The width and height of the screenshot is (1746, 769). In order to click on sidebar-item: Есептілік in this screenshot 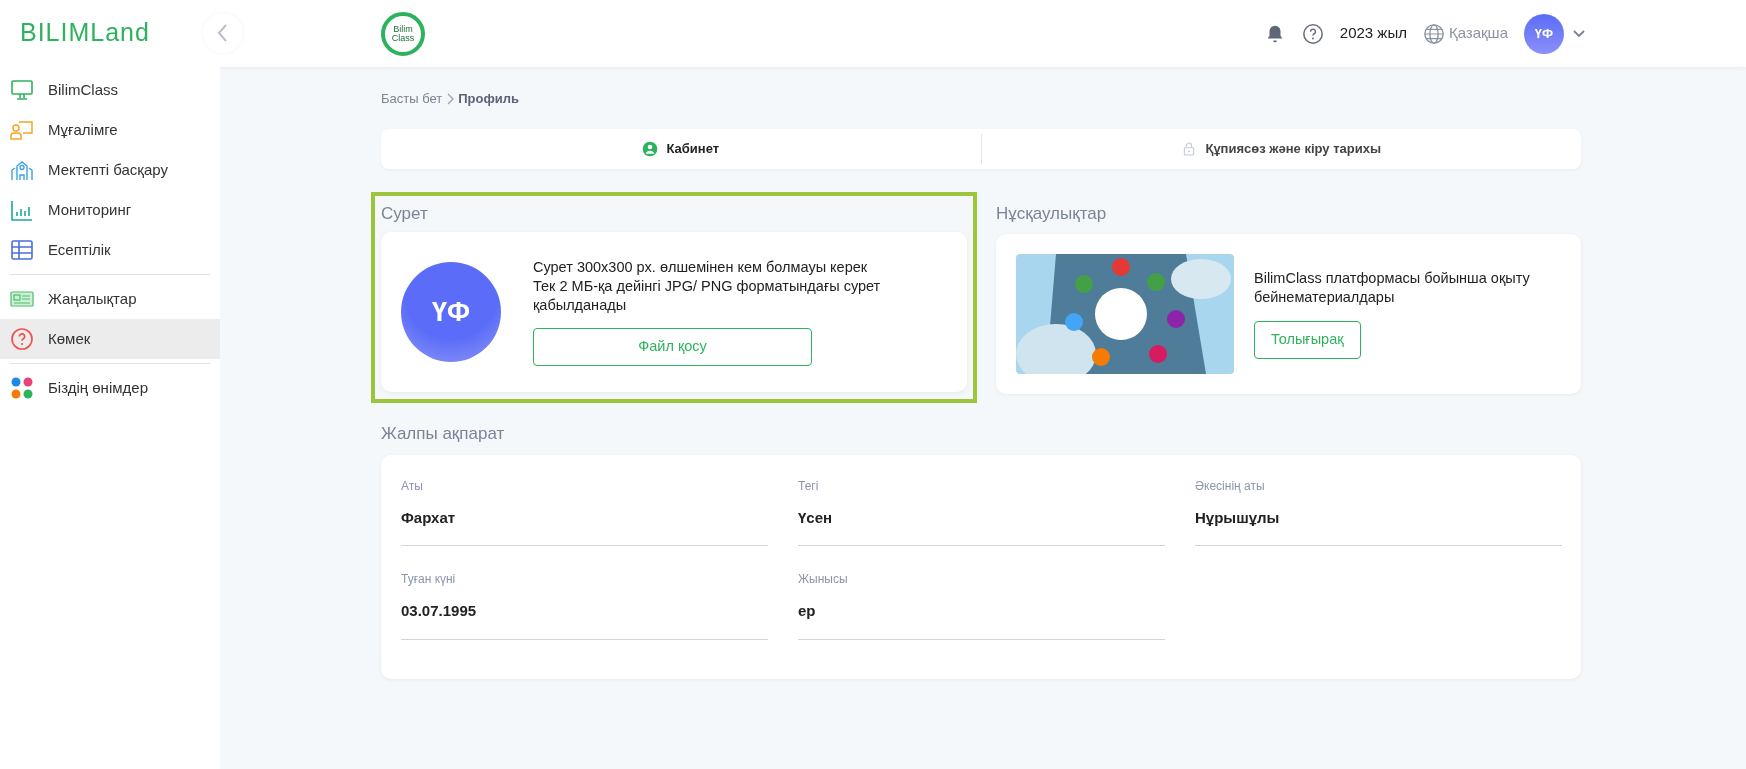, I will do `click(110, 250)`.